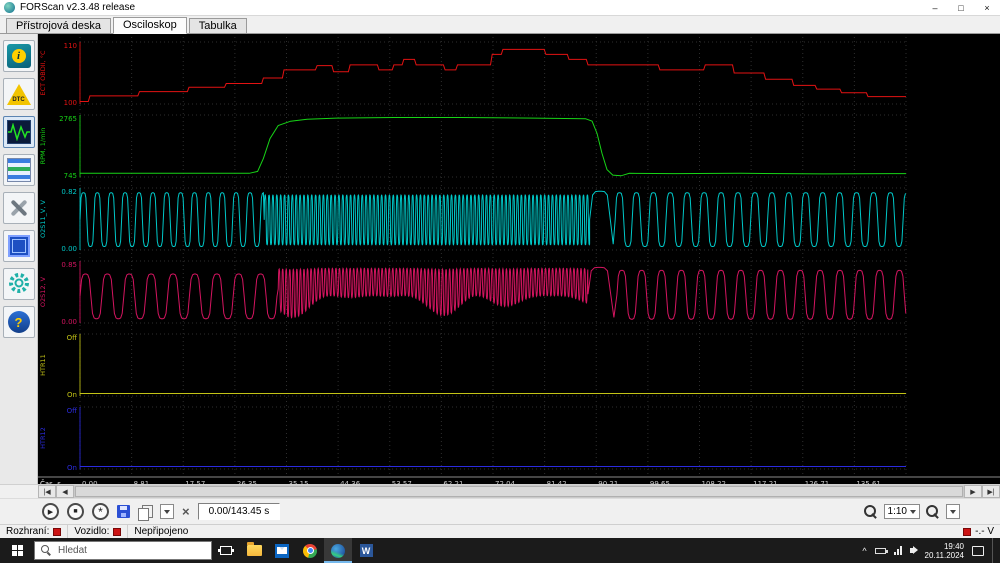  Describe the element at coordinates (714, 482) in the screenshot. I see `svg-text: 108.22` at that location.